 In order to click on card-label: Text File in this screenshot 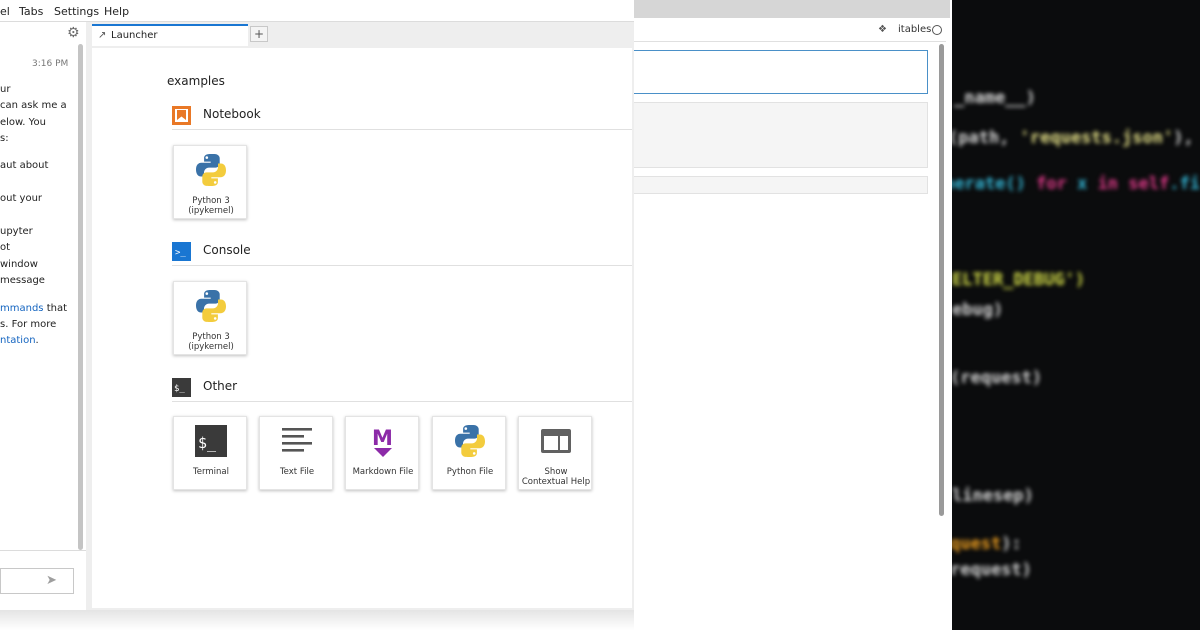, I will do `click(297, 472)`.